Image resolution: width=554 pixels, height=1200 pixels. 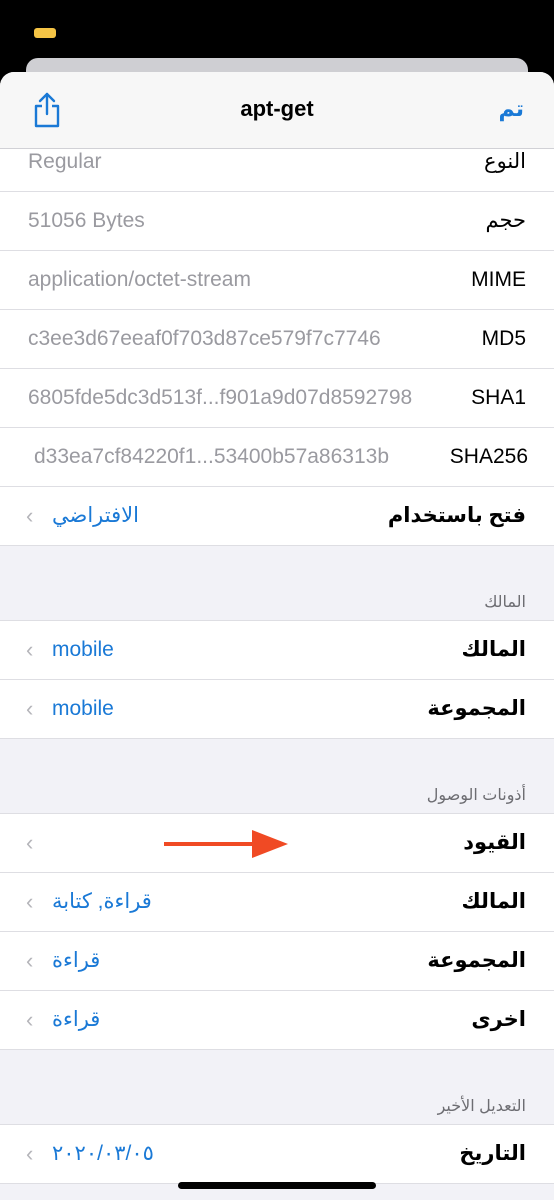 I want to click on section-header-permissions: أذونات الوصول, so click(x=476, y=795).